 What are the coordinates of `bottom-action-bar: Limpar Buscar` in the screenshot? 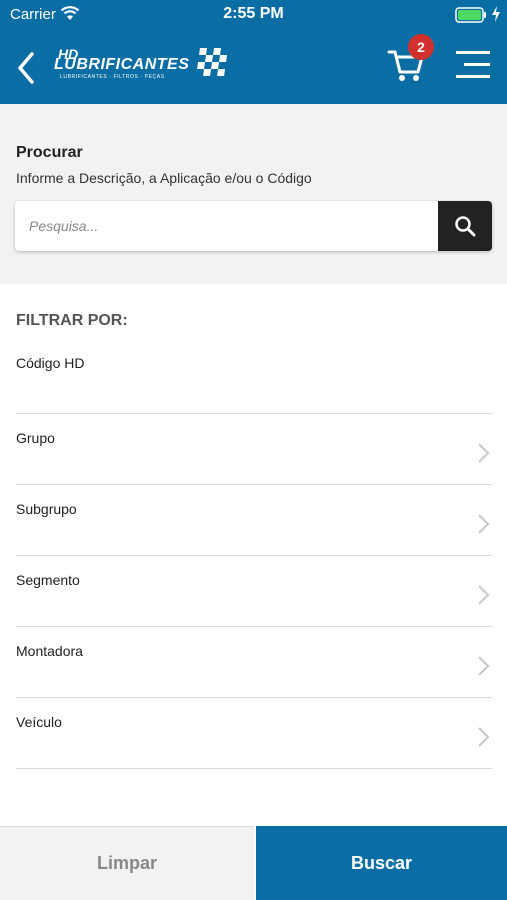 It's located at (253, 863).